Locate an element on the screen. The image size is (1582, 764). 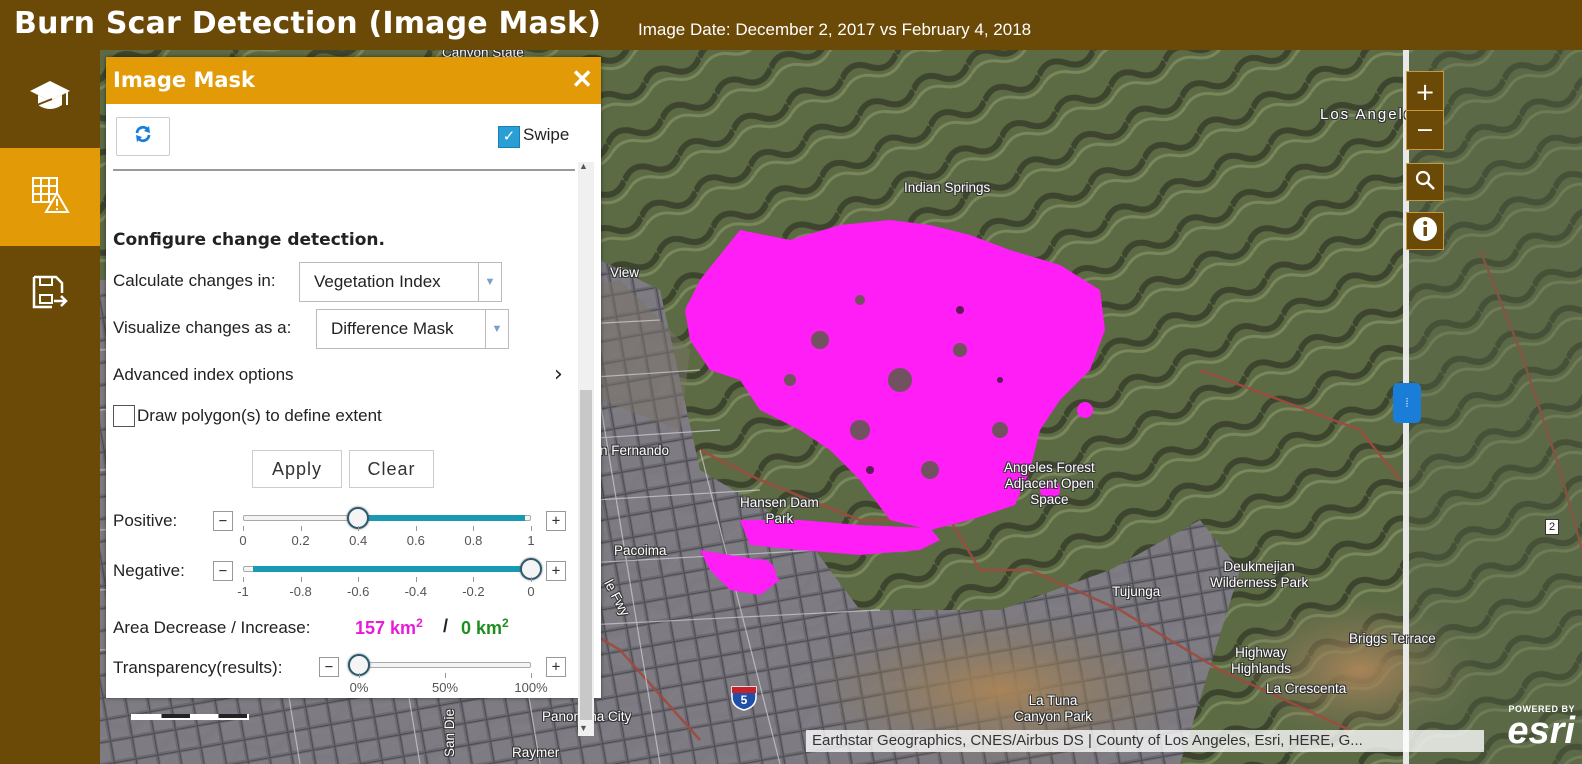
zoom-out-label: − is located at coordinates (1425, 130).